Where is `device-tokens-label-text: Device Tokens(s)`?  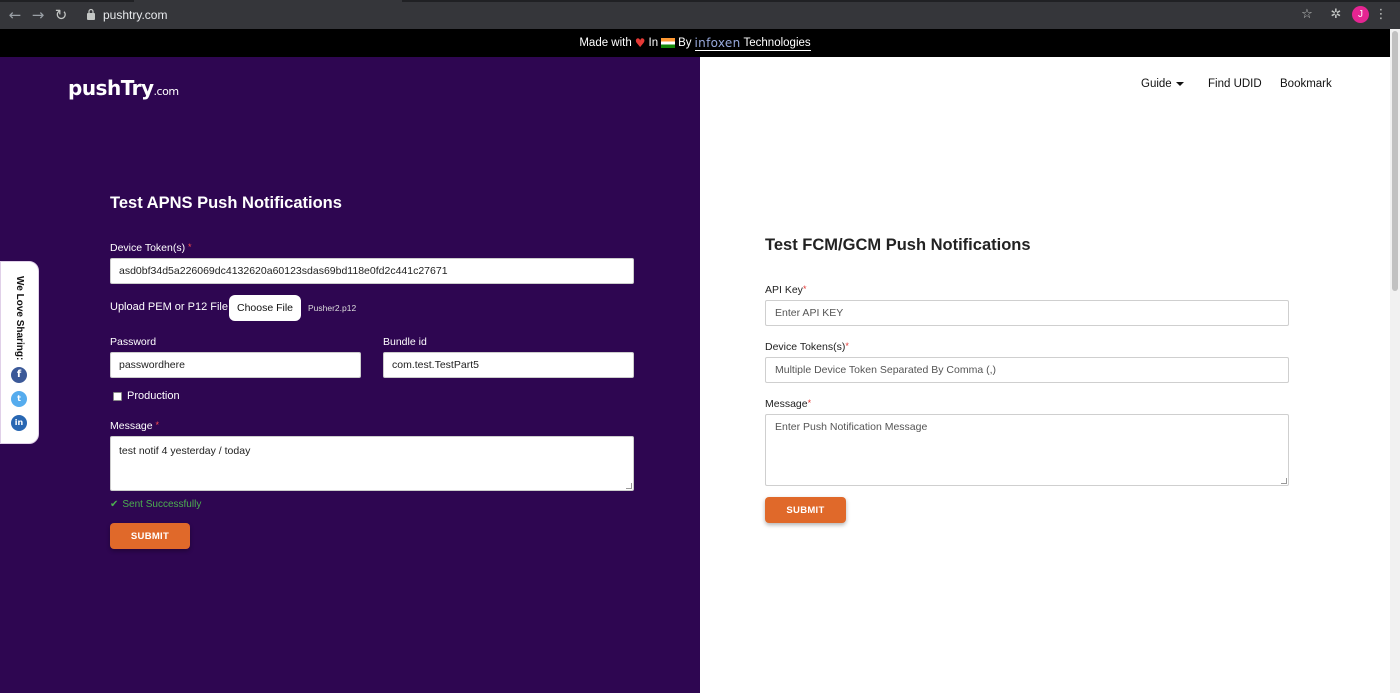
device-tokens-label-text: Device Tokens(s) is located at coordinates (805, 347).